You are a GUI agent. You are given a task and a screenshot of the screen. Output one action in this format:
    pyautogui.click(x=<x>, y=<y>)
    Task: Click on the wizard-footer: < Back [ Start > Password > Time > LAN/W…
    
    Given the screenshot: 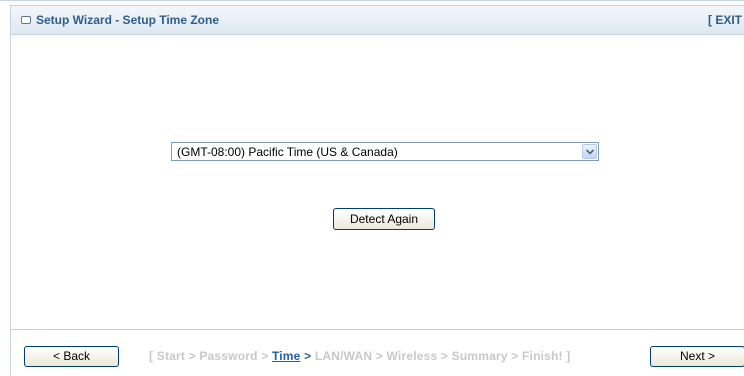 What is the action you would take?
    pyautogui.click(x=377, y=352)
    